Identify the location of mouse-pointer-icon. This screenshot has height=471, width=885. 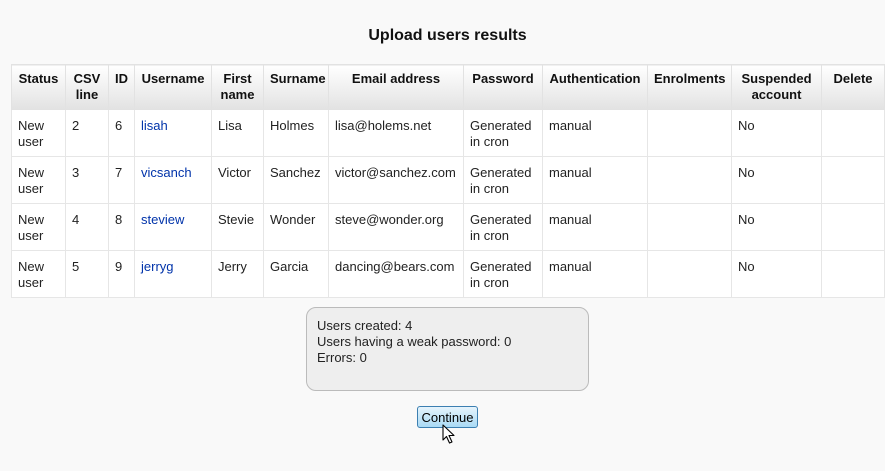
(448, 434).